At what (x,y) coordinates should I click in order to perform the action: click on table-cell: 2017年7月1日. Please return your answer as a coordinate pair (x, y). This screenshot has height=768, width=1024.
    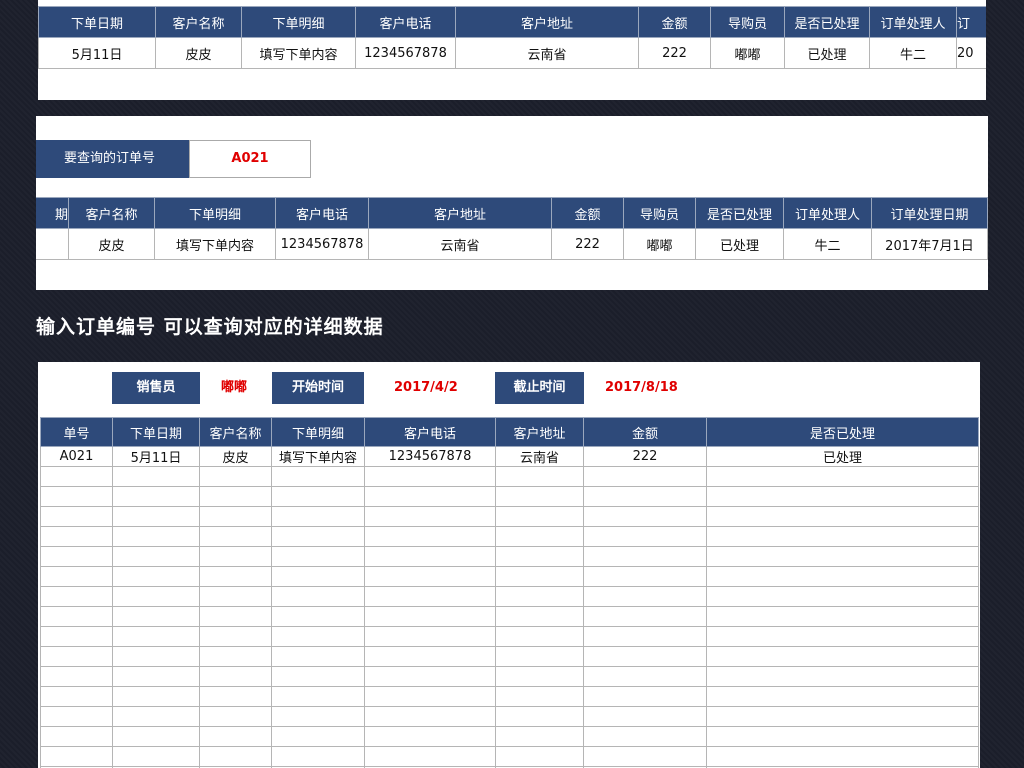
    Looking at the image, I should click on (929, 244).